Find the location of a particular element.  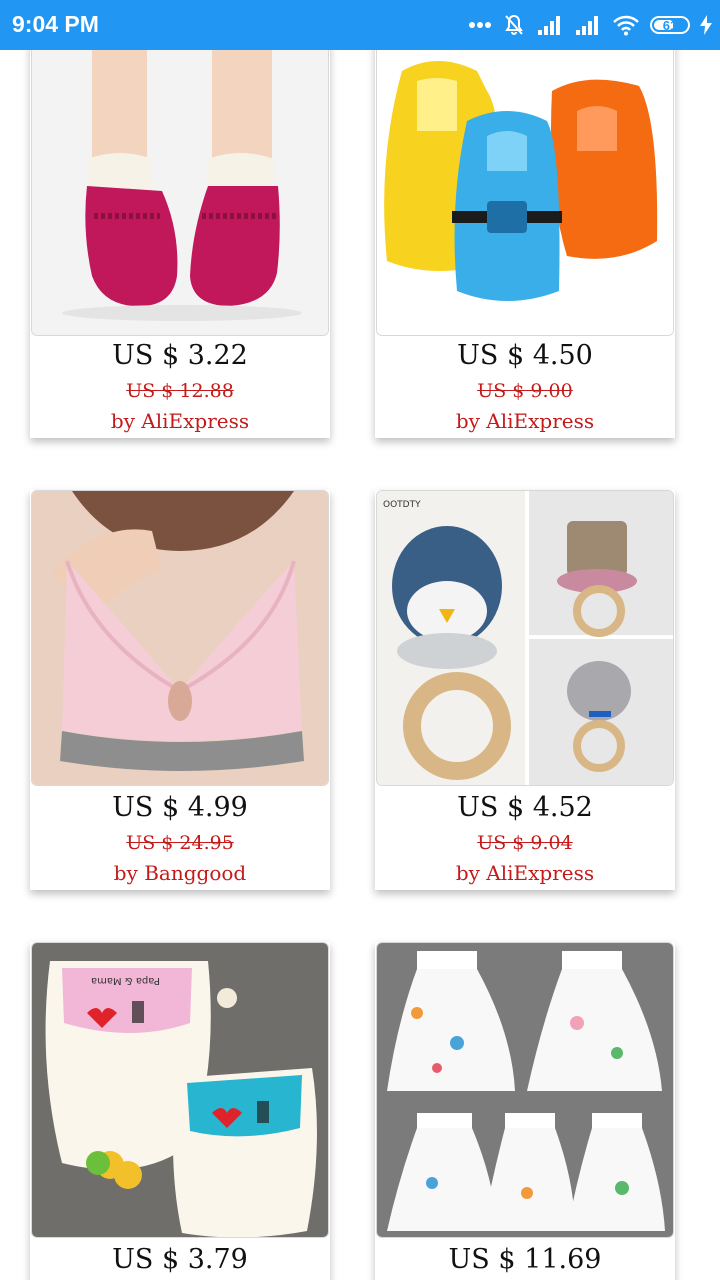

more-dots-icon is located at coordinates (480, 25).